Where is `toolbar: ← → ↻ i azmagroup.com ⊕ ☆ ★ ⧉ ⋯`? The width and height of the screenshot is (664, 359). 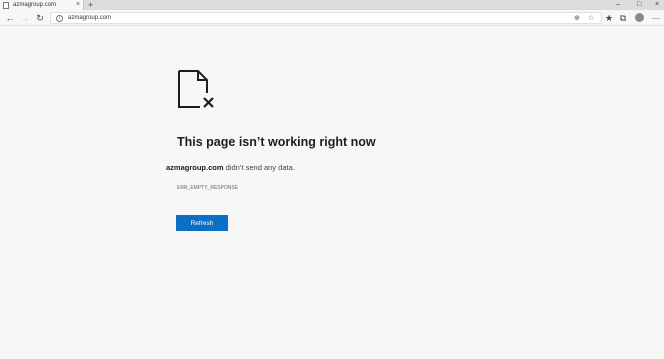
toolbar: ← → ↻ i azmagroup.com ⊕ ☆ ★ ⧉ ⋯ is located at coordinates (332, 18).